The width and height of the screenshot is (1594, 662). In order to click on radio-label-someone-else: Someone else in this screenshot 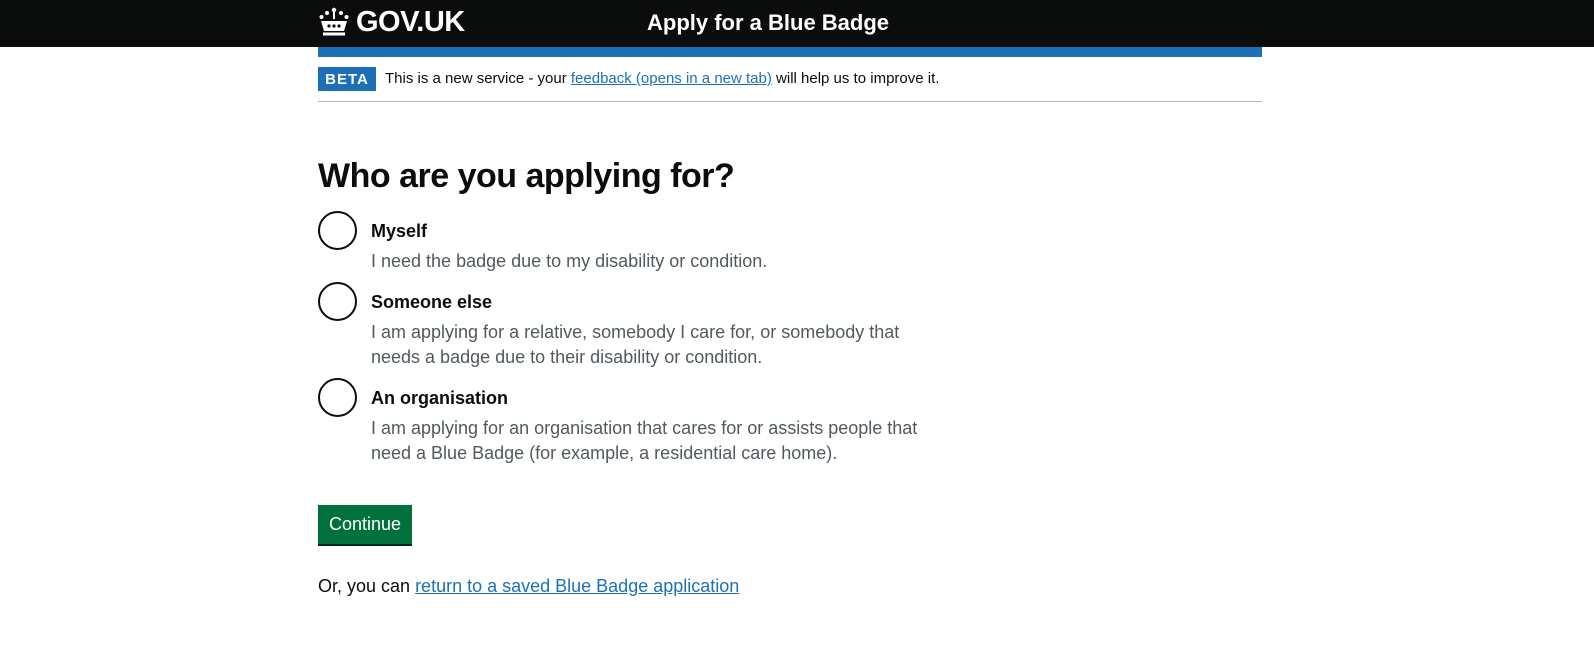, I will do `click(431, 302)`.